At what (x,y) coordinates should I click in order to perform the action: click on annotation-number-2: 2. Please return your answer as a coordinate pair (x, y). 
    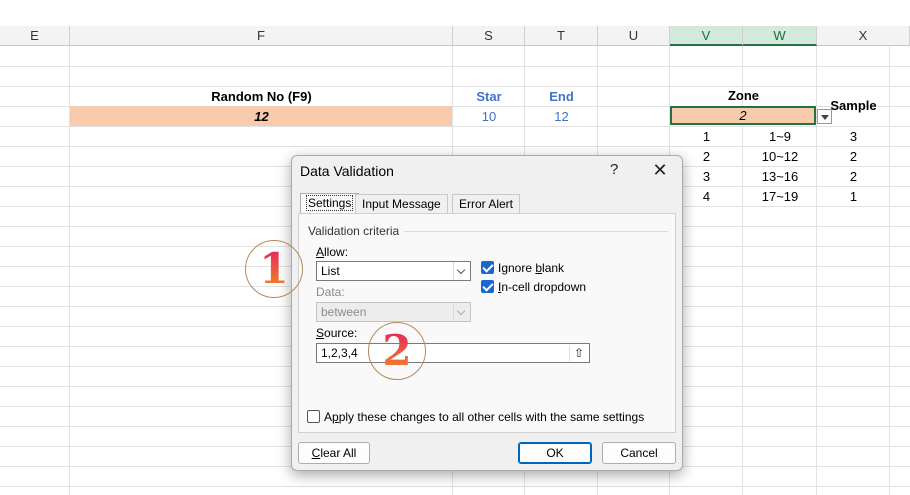
    Looking at the image, I should click on (397, 351).